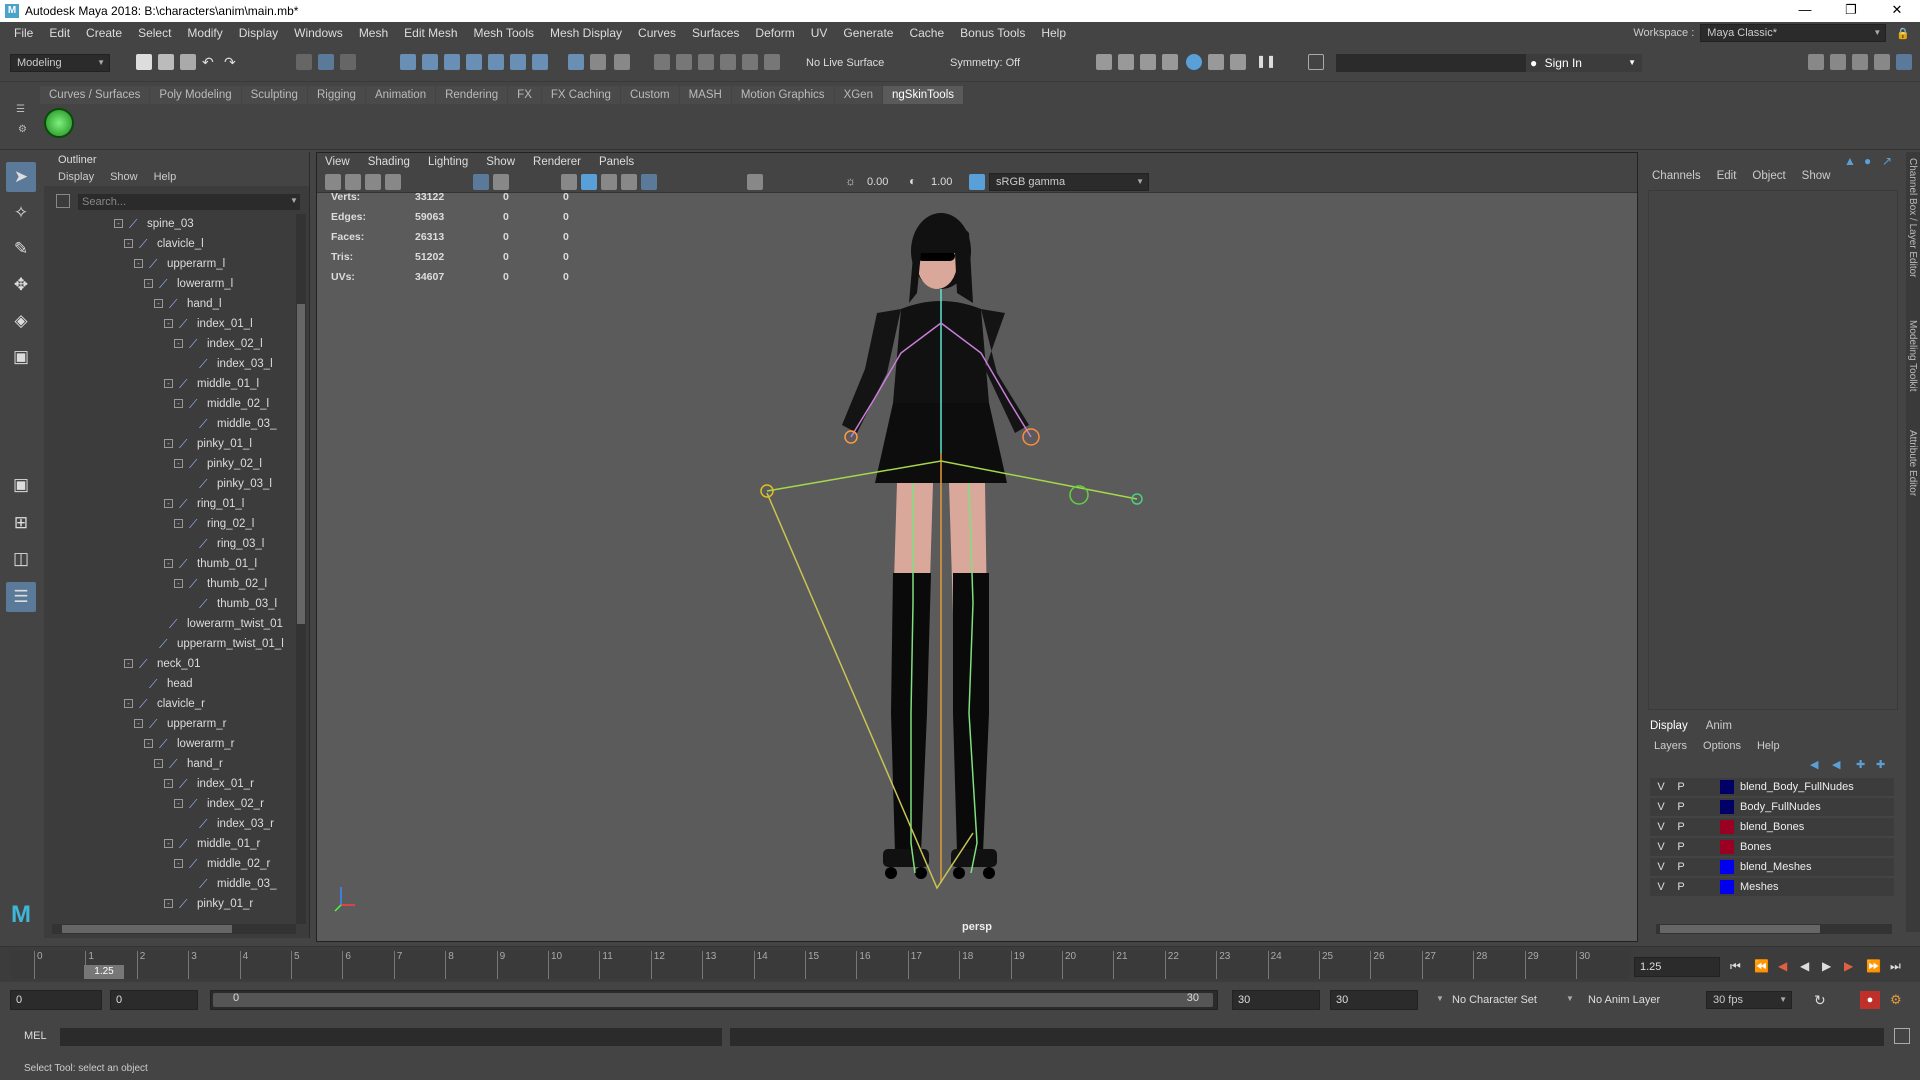  I want to click on single-perspective-layout-icon: ▣, so click(21, 485).